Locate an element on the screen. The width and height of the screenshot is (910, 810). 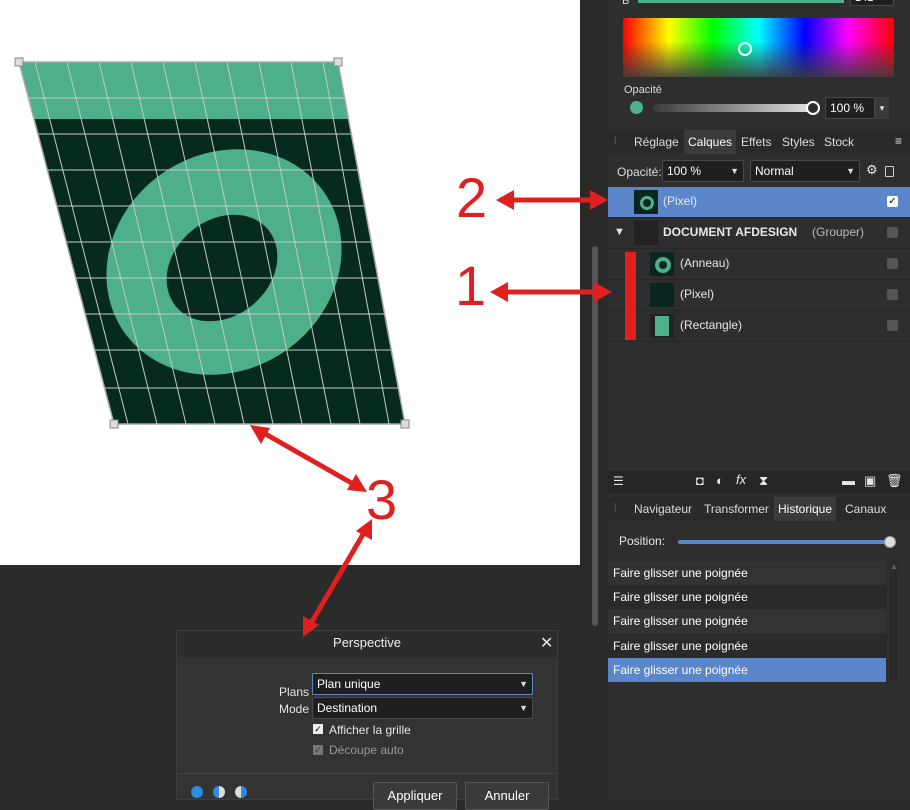
layer-row-anneau: (Anneau) is located at coordinates (759, 264).